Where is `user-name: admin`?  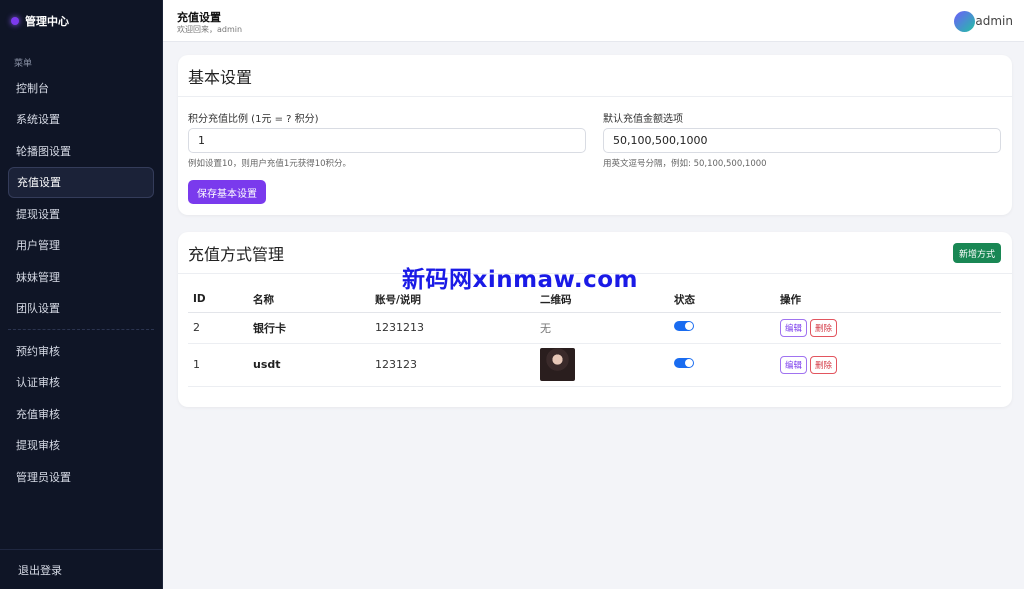
user-name: admin is located at coordinates (994, 21).